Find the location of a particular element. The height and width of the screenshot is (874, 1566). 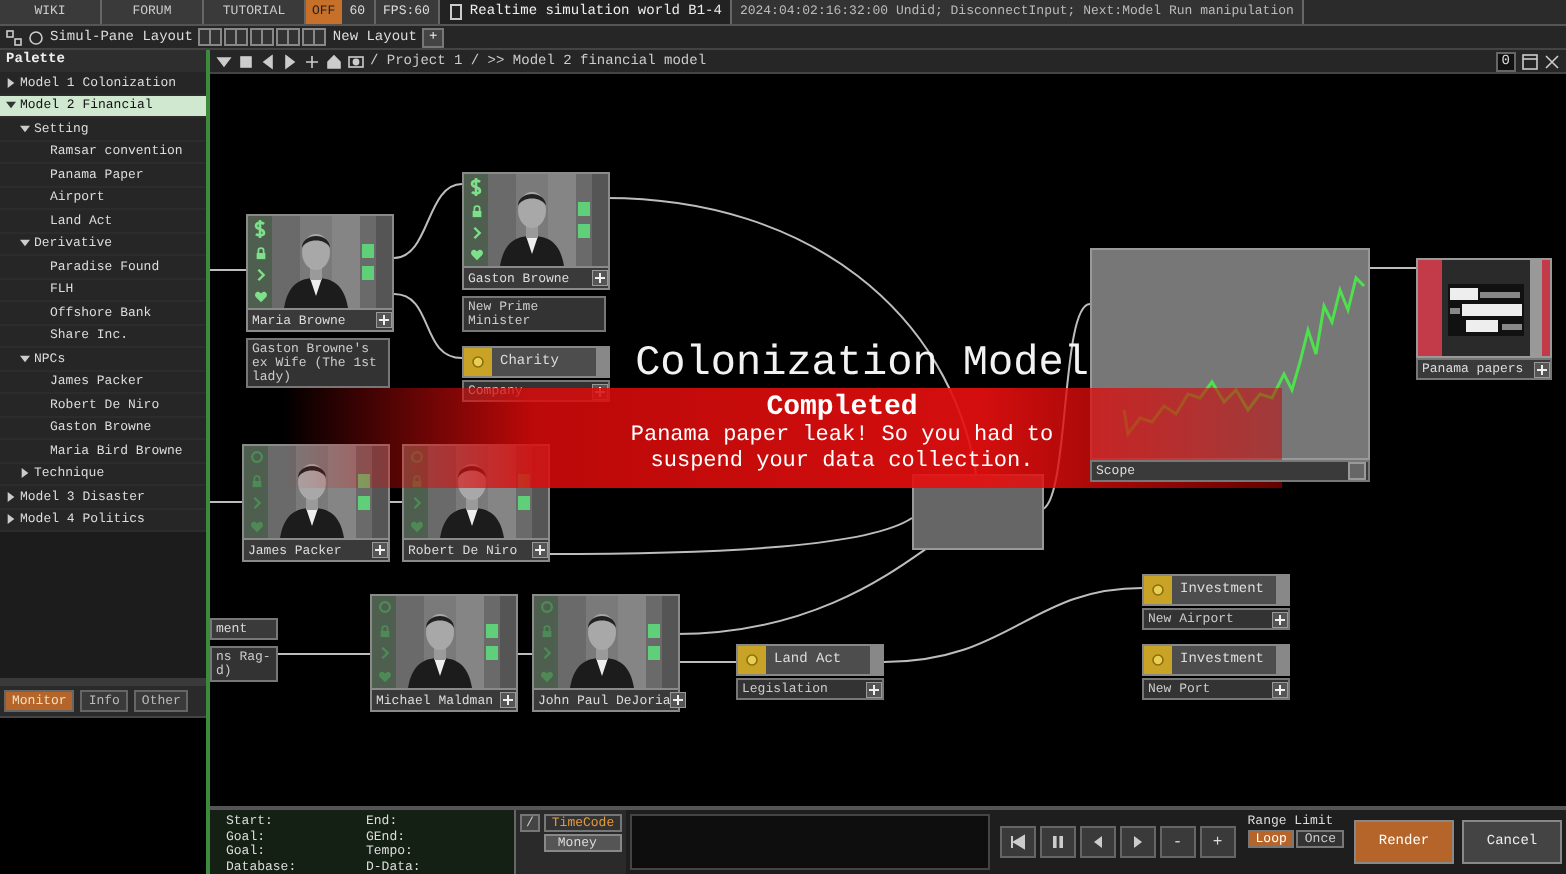

window-icon is located at coordinates (1530, 61).